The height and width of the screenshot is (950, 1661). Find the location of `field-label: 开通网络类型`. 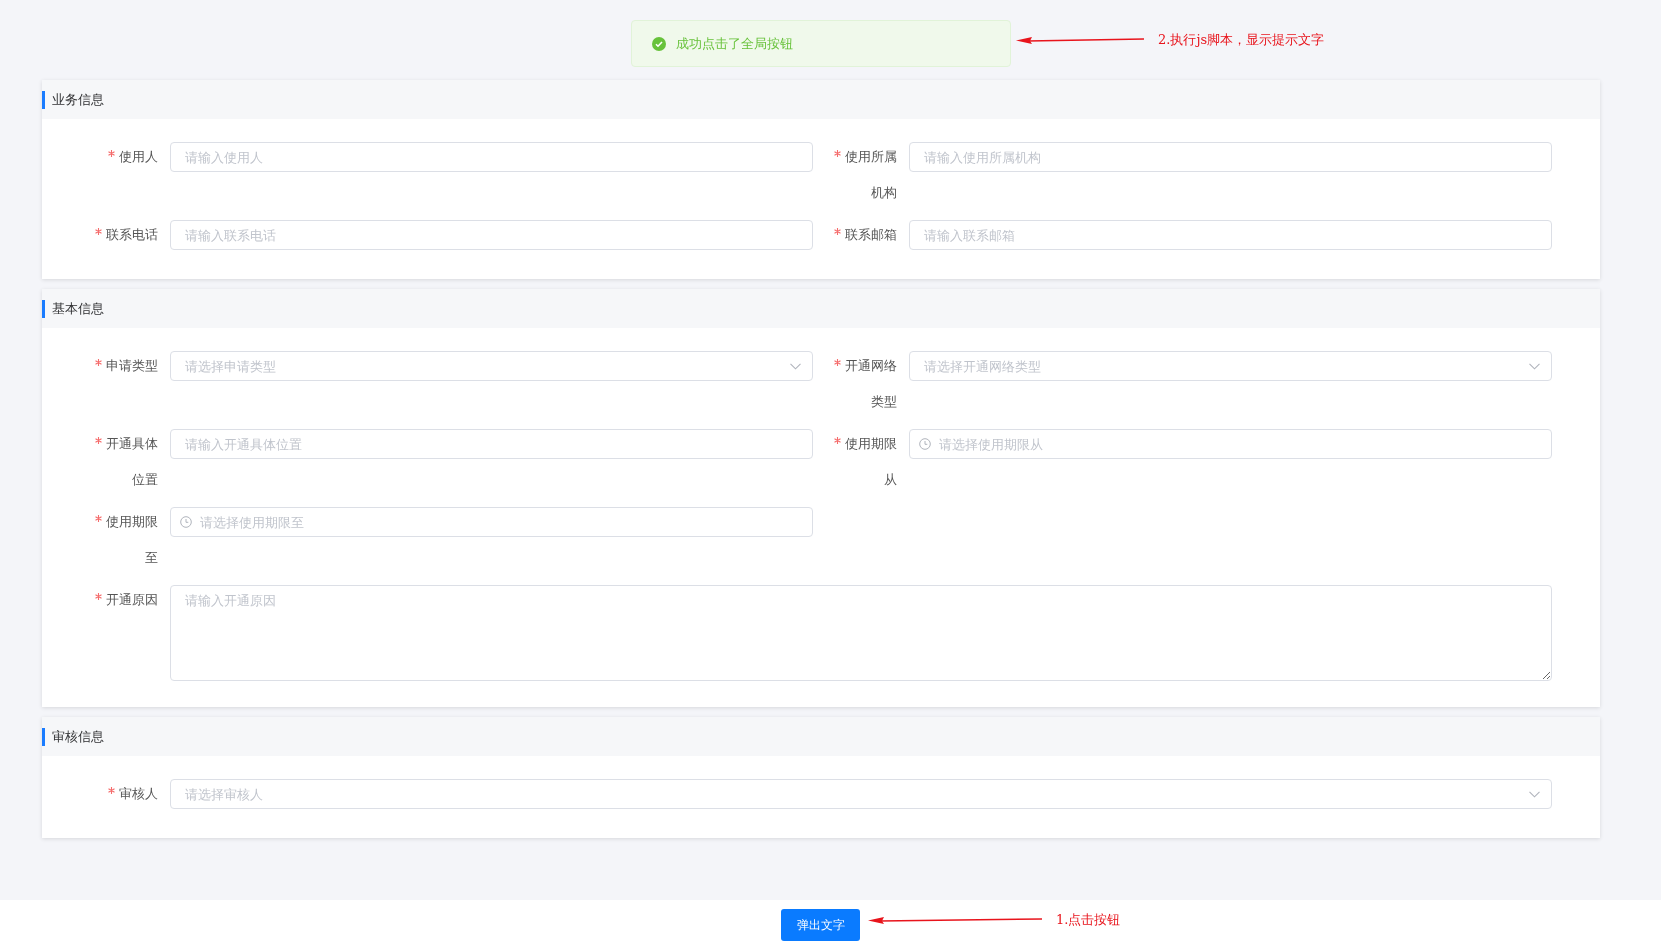

field-label: 开通网络类型 is located at coordinates (871, 383).